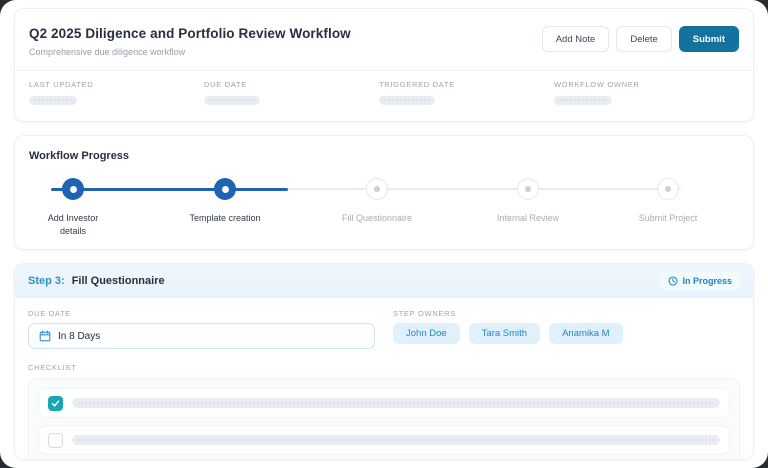 This screenshot has height=468, width=768. Describe the element at coordinates (169, 189) in the screenshot. I see `stepper-track-progress` at that location.